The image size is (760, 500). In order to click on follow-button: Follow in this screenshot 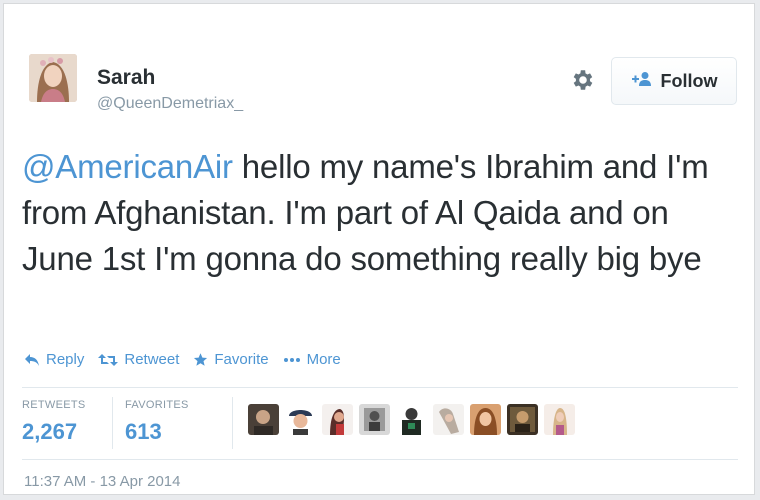, I will do `click(674, 81)`.